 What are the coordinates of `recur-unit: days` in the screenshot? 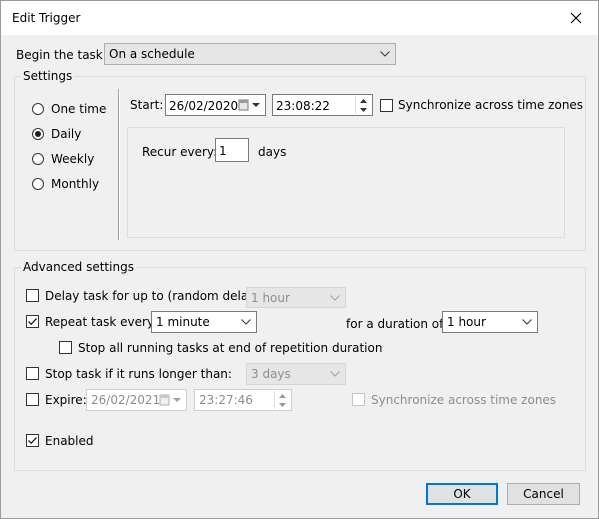 It's located at (272, 152).